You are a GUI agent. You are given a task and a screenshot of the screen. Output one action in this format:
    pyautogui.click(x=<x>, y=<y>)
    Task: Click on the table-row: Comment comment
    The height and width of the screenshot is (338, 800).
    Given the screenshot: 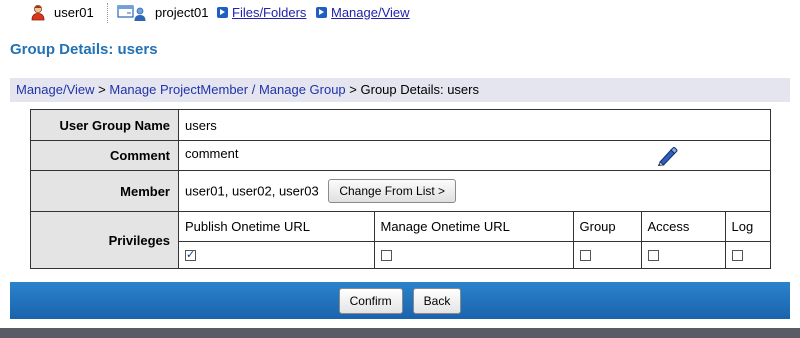 What is the action you would take?
    pyautogui.click(x=400, y=155)
    